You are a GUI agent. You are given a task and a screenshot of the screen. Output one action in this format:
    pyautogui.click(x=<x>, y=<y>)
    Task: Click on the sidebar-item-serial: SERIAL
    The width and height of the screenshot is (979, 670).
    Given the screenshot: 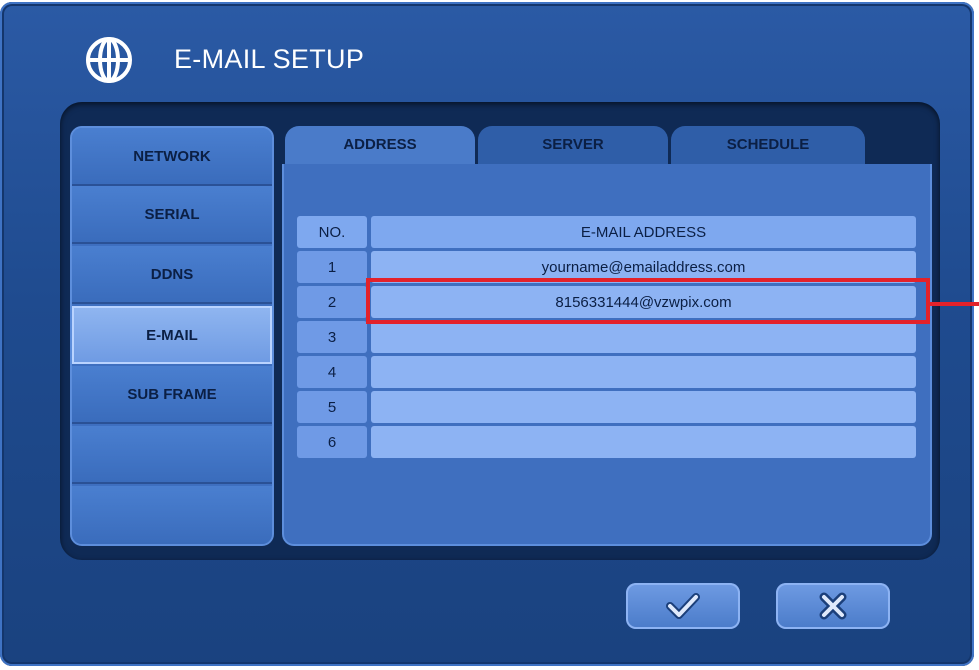 What is the action you would take?
    pyautogui.click(x=172, y=215)
    